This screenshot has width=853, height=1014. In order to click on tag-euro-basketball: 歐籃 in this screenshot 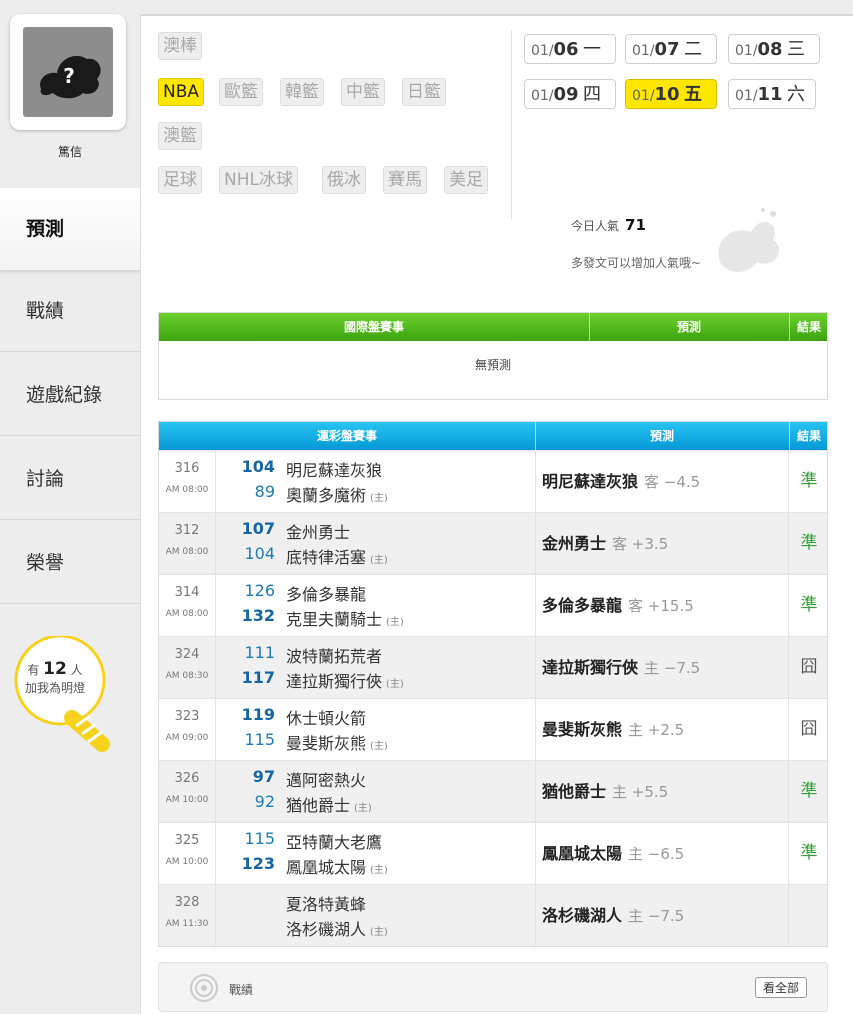, I will do `click(241, 92)`.